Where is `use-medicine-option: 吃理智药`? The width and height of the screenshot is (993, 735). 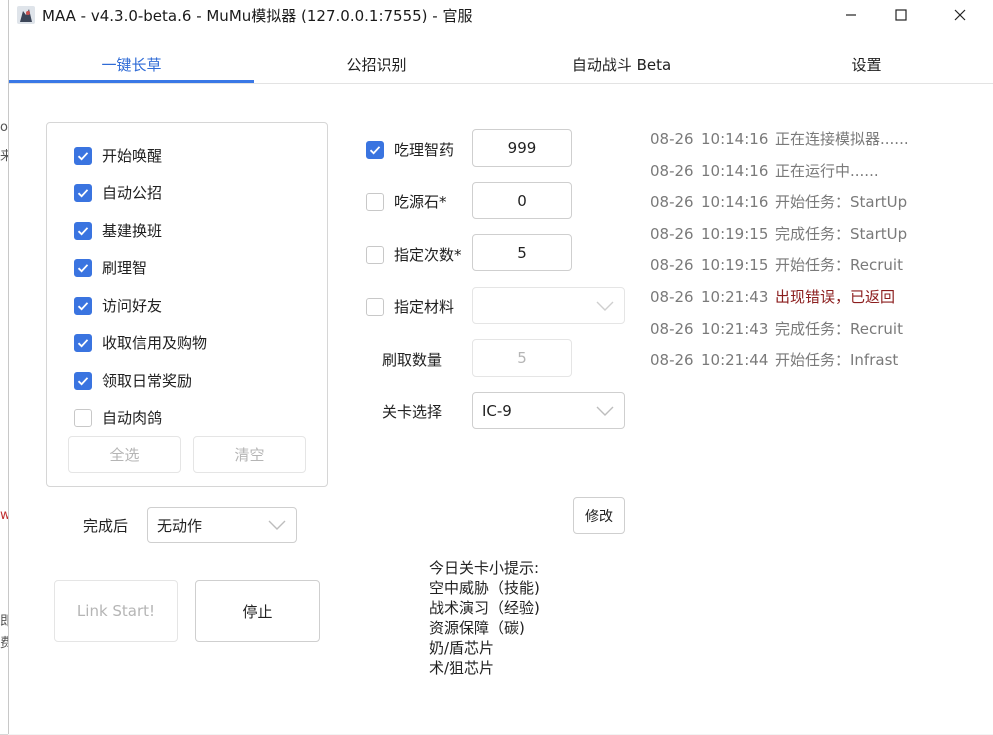
use-medicine-option: 吃理智药 is located at coordinates (410, 149).